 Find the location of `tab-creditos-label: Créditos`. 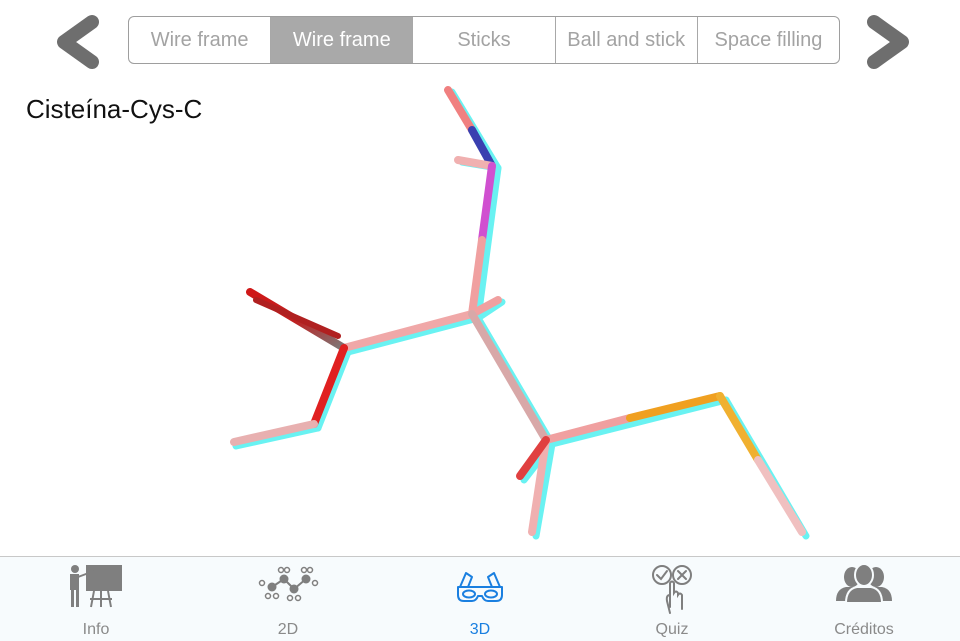

tab-creditos-label: Créditos is located at coordinates (864, 629).